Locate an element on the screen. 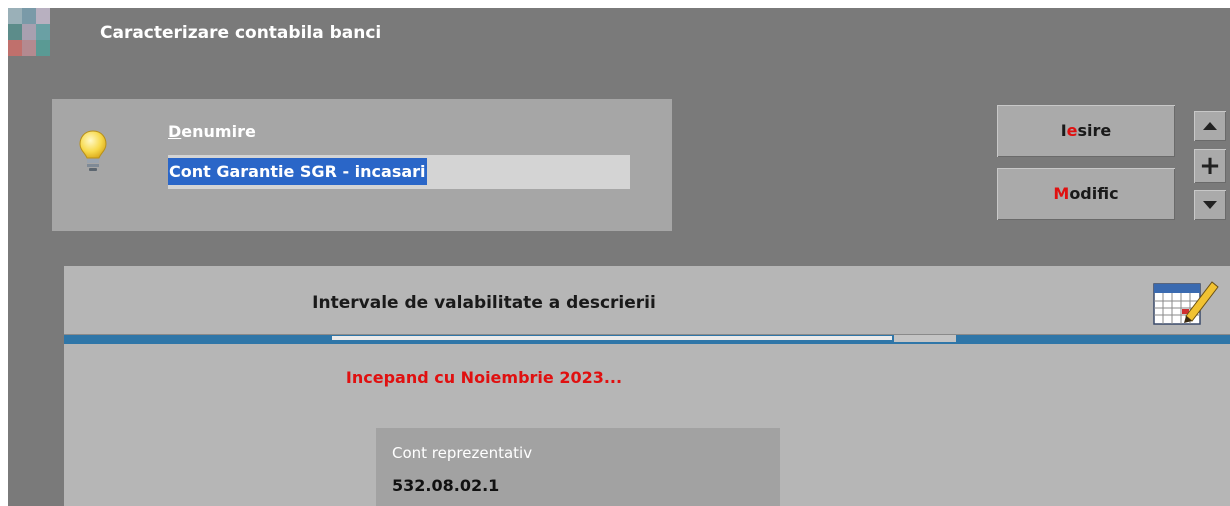 The image size is (1230, 506). interval-tab-other is located at coordinates (925, 338).